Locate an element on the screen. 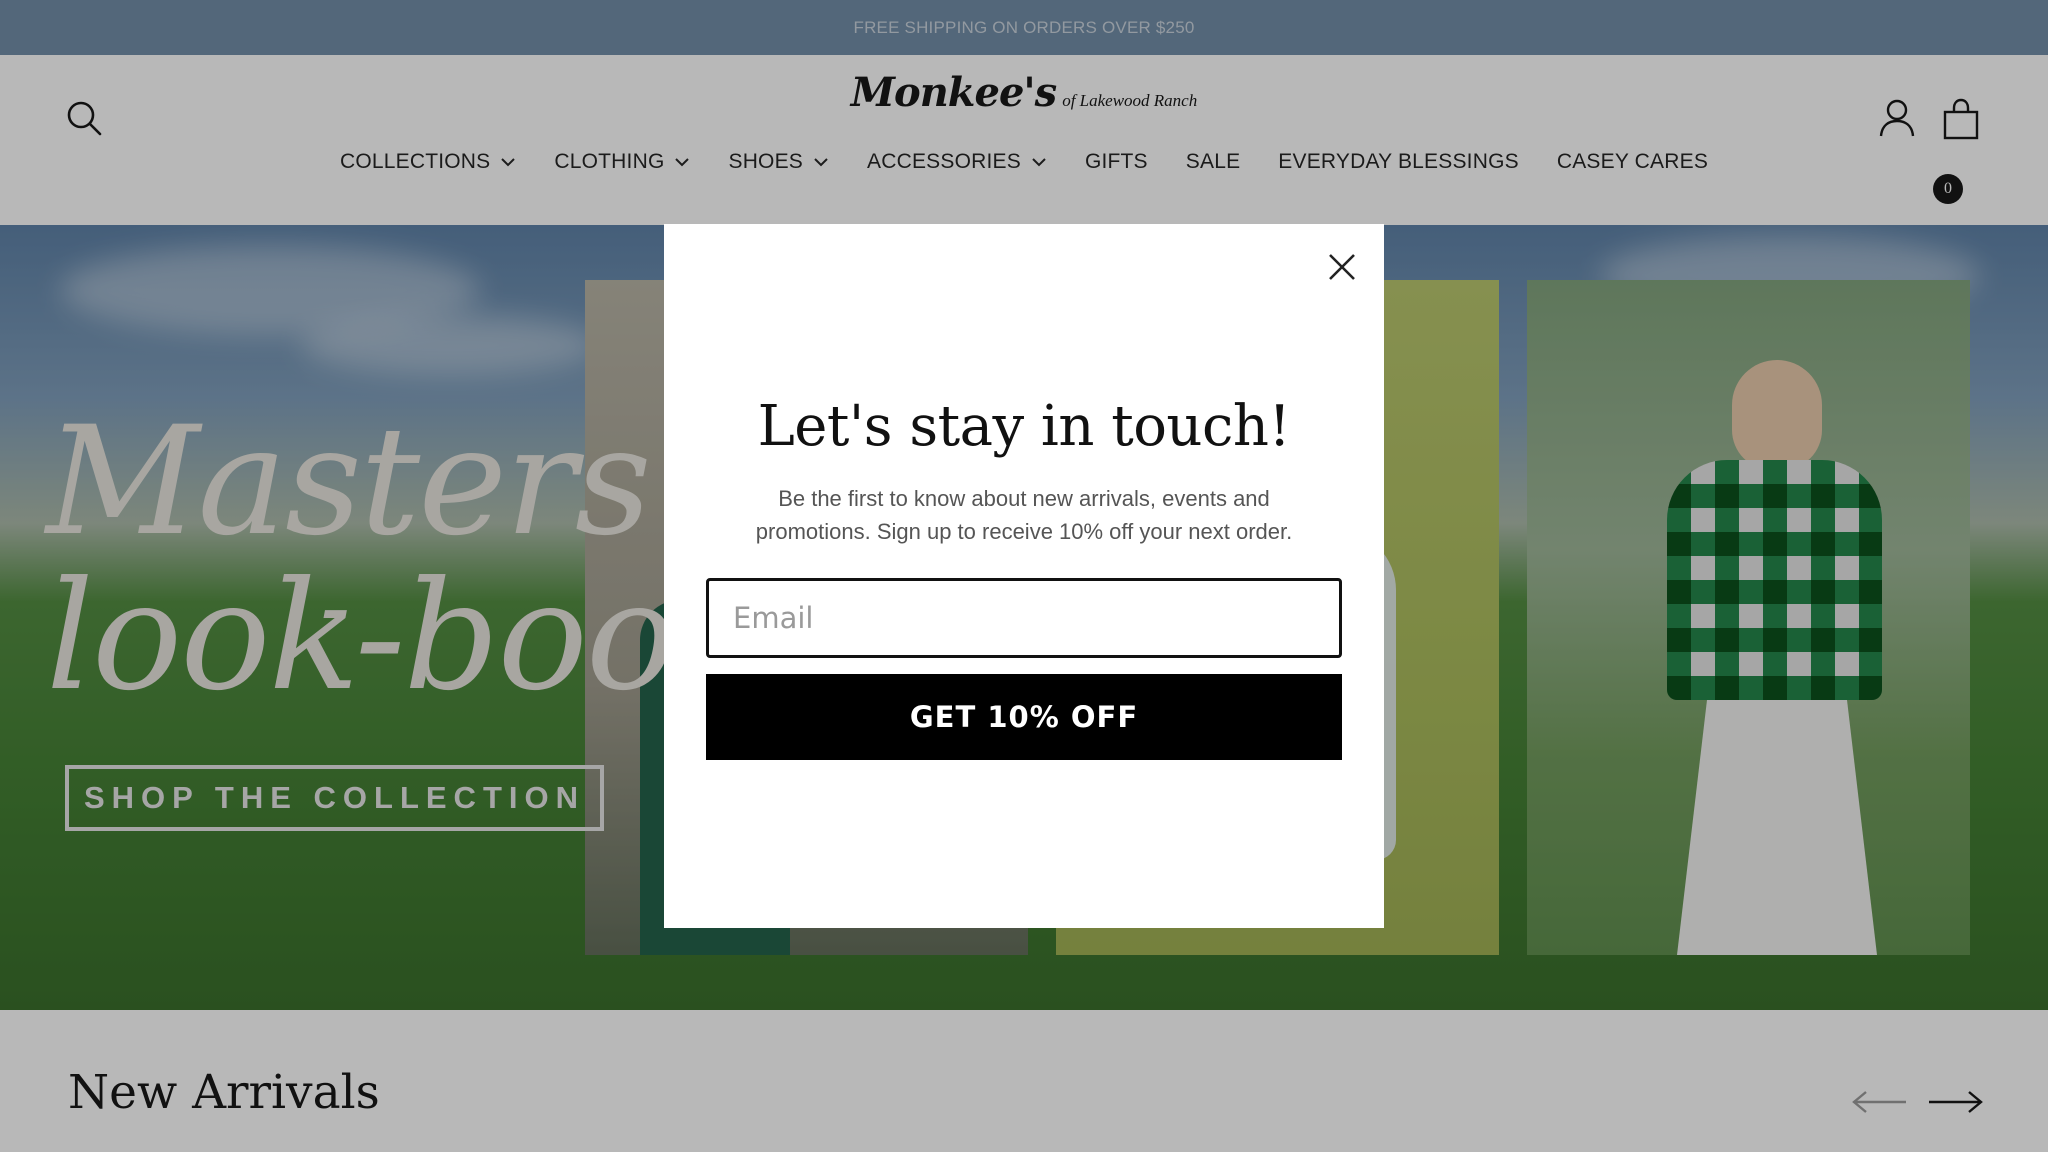 Image resolution: width=2048 pixels, height=1152 pixels. close-icon is located at coordinates (1342, 267).